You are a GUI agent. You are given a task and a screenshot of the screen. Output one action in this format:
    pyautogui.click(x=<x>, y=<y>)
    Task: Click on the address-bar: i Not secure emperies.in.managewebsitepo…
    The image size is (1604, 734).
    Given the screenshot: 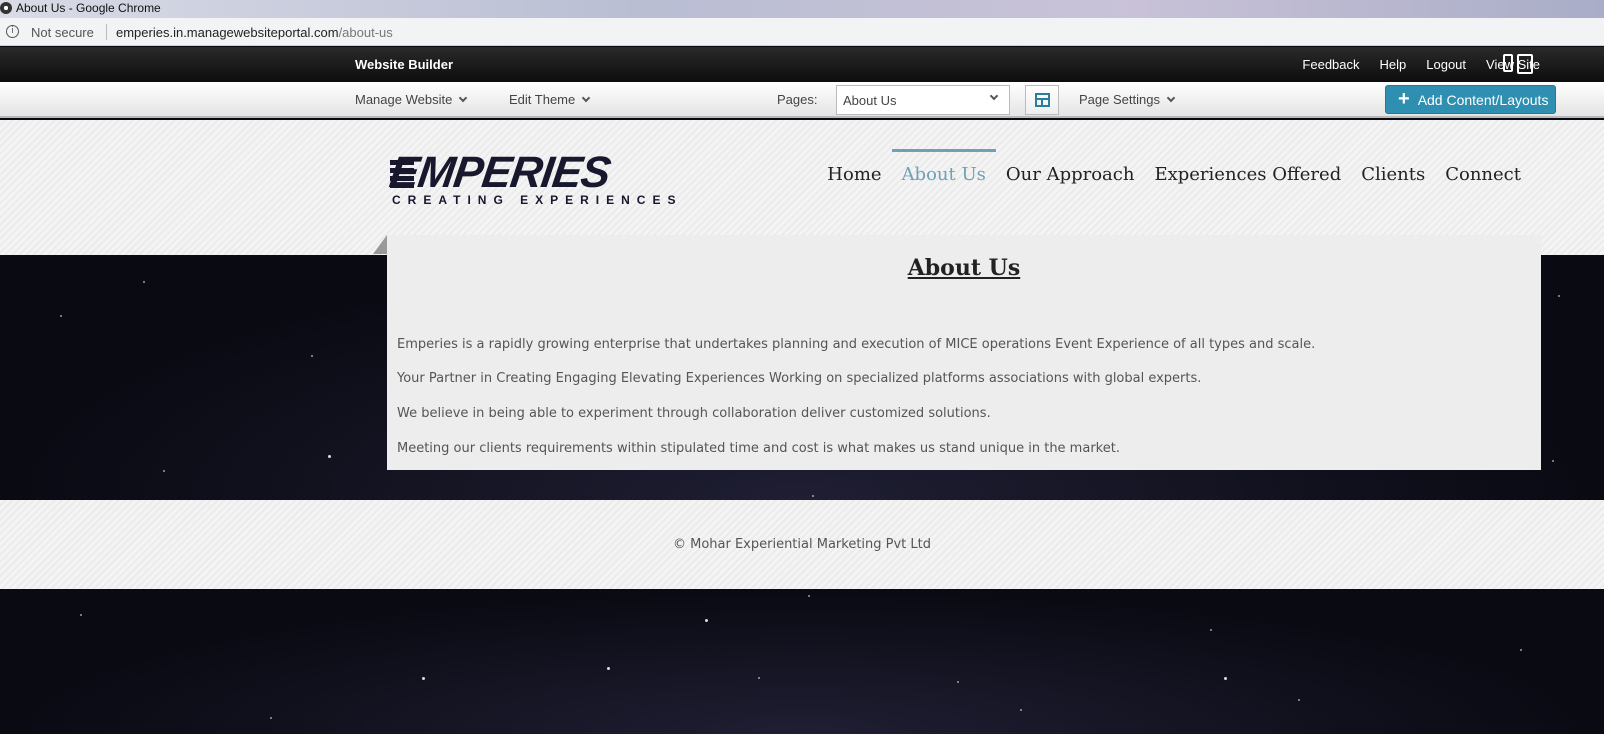 What is the action you would take?
    pyautogui.click(x=802, y=32)
    